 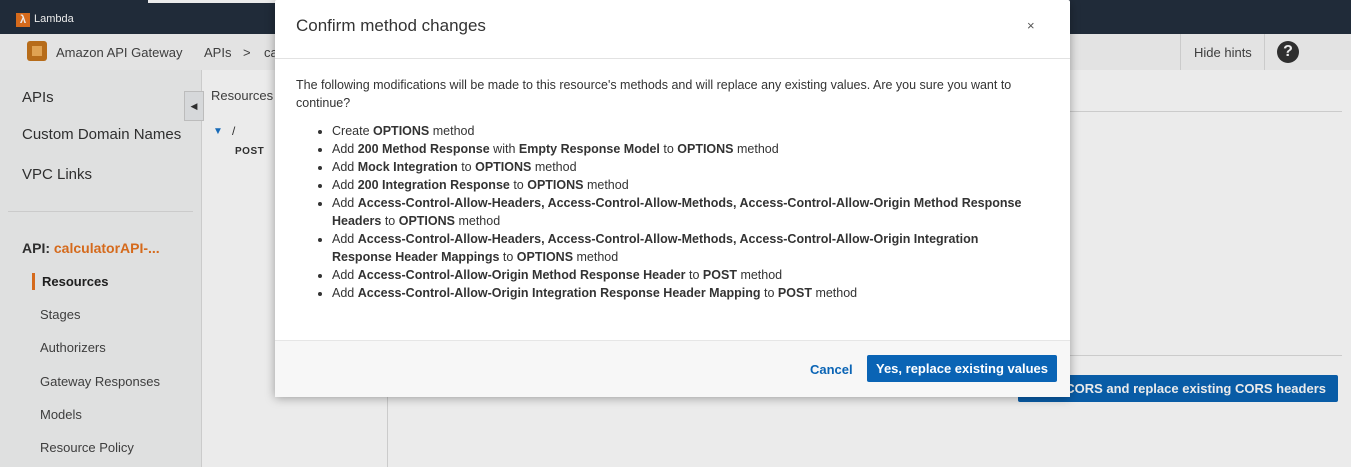 What do you see at coordinates (684, 167) in the screenshot?
I see `change-item: Add Mock Integration to OPTIONS method` at bounding box center [684, 167].